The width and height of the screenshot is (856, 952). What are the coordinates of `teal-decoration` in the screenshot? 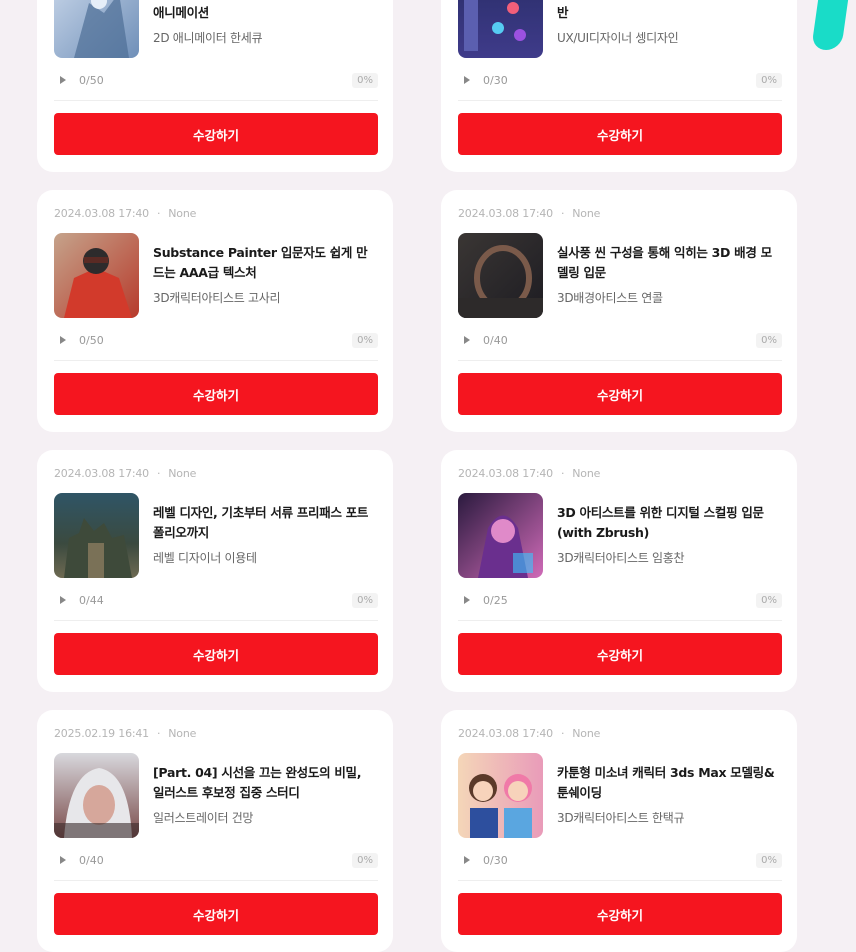 It's located at (831, 25).